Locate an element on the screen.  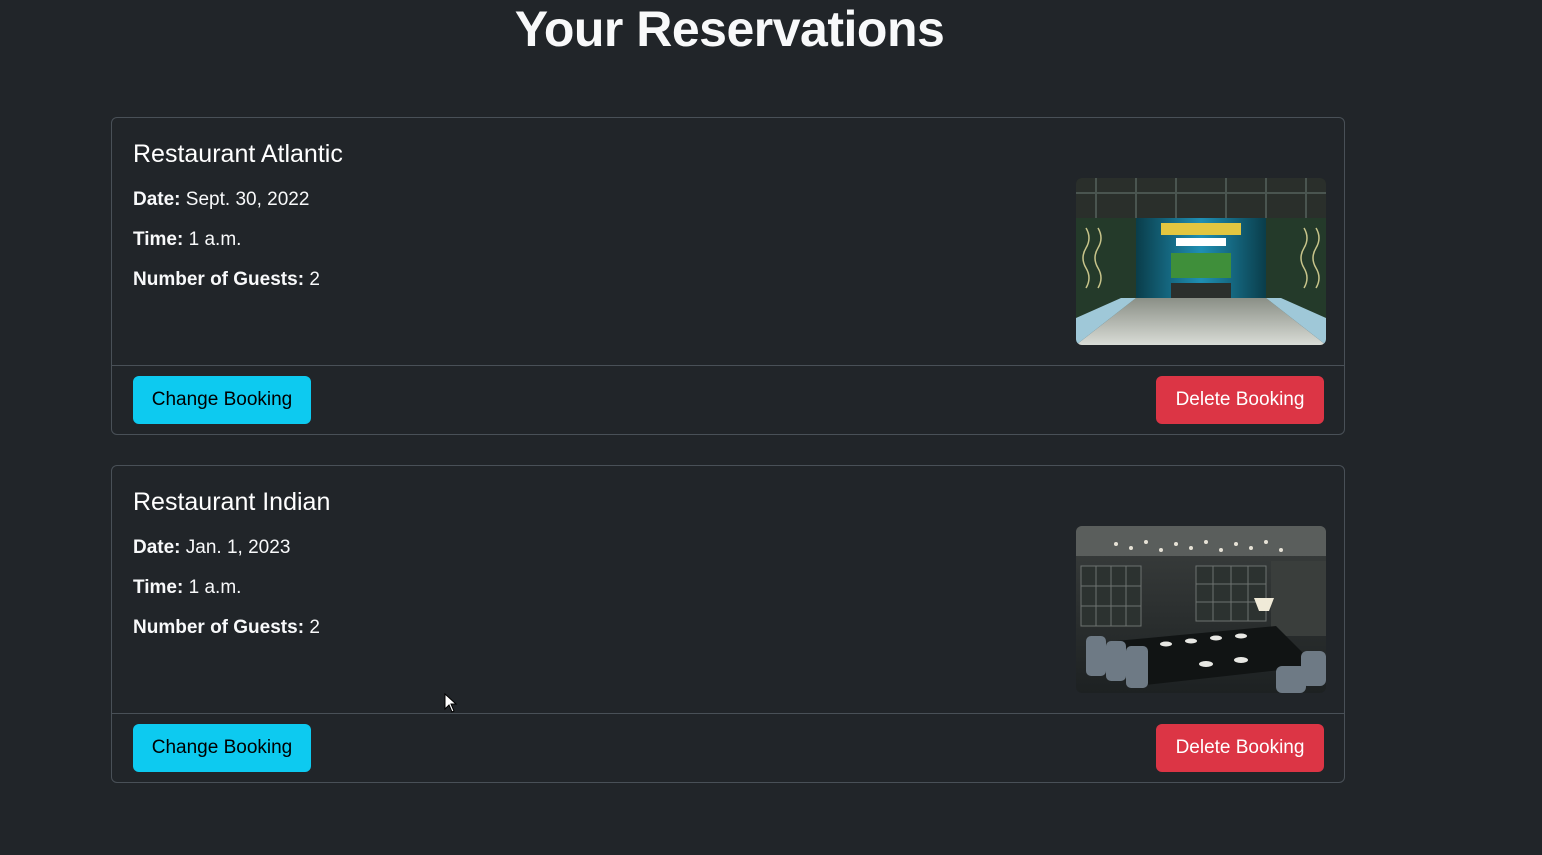
reservation-date: Date: Jan. 1, 2023 is located at coordinates (211, 548).